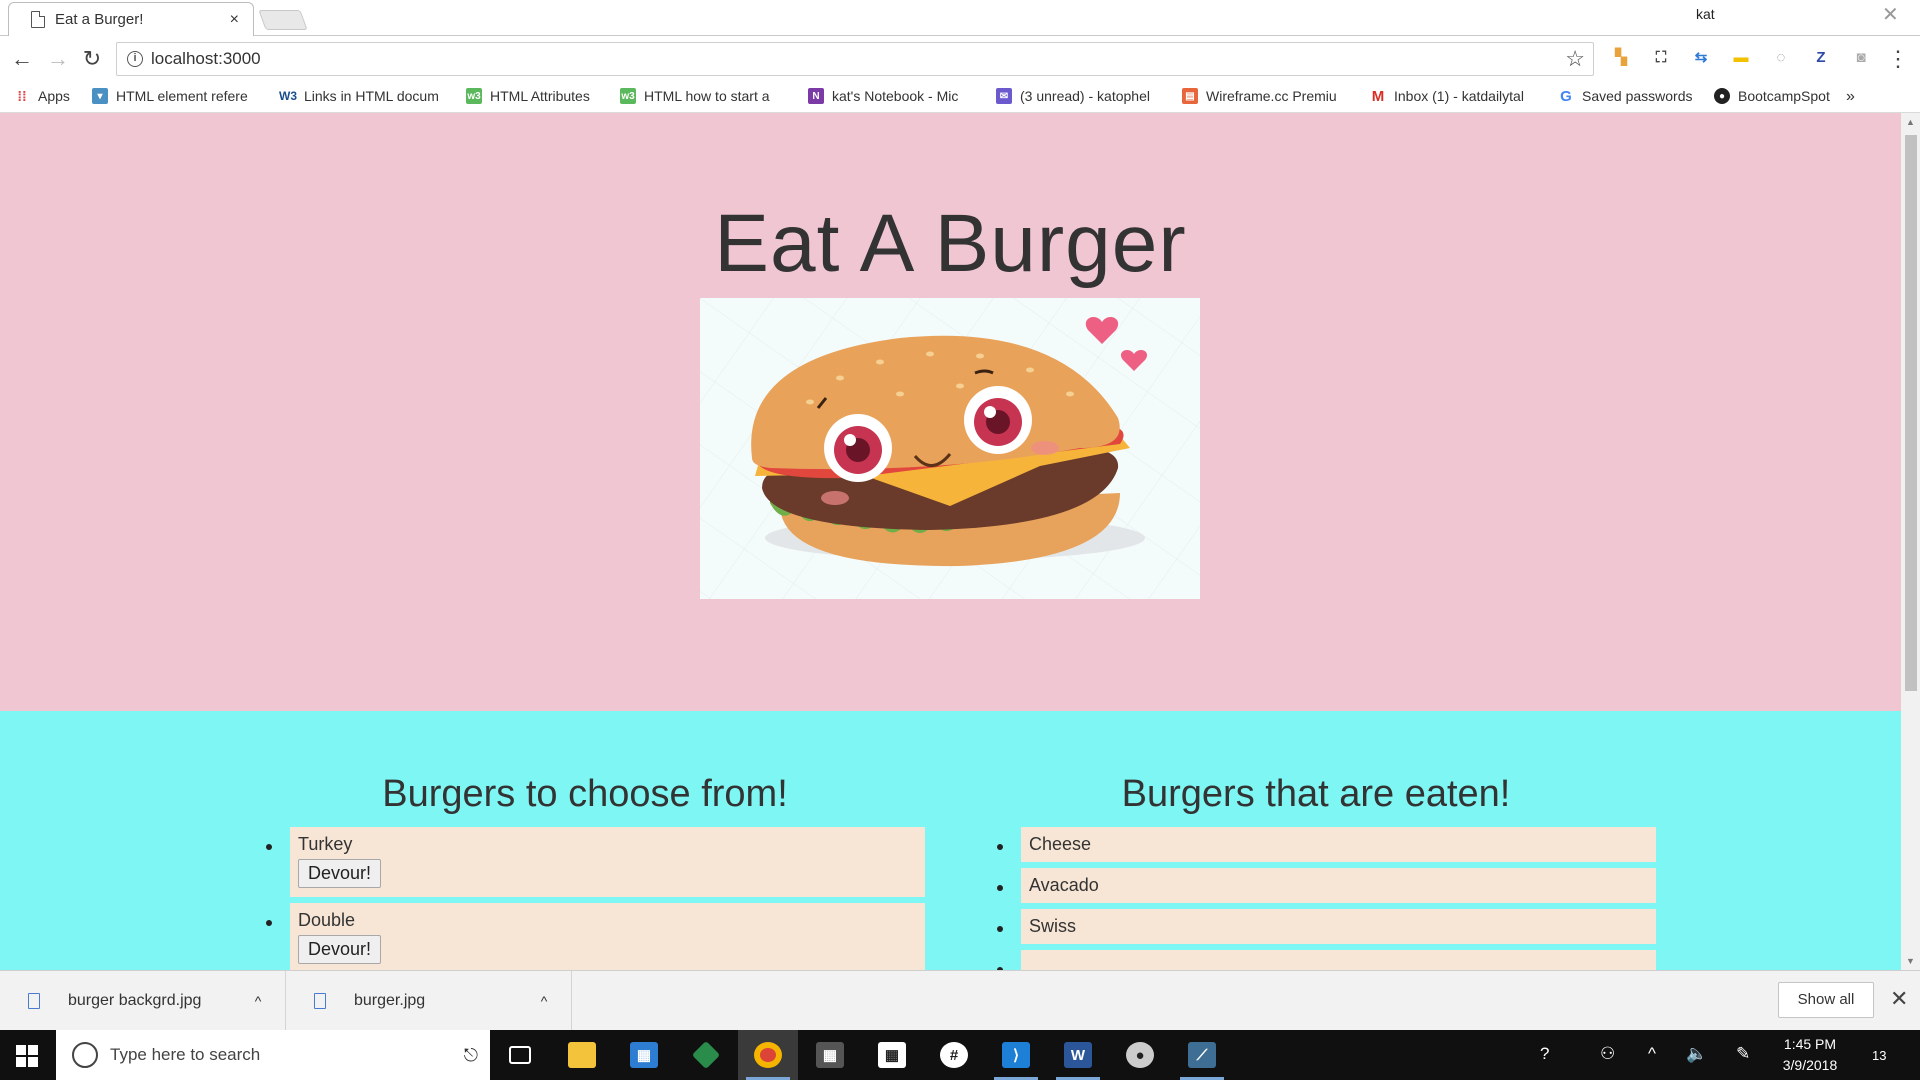 Image resolution: width=1920 pixels, height=1080 pixels. What do you see at coordinates (1696, 1054) in the screenshot?
I see `volume-icon: 🔈` at bounding box center [1696, 1054].